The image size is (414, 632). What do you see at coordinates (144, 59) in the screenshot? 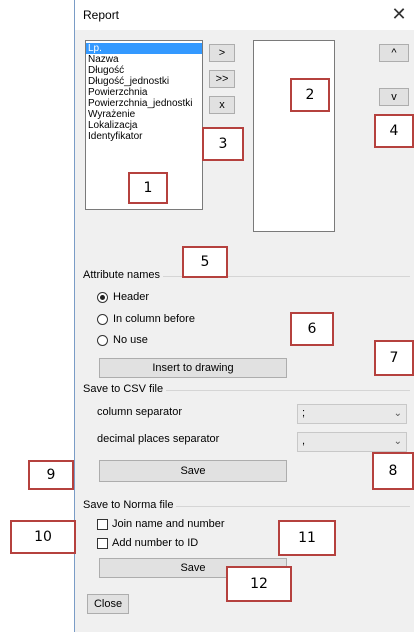
I see `list-item: Nazwa` at bounding box center [144, 59].